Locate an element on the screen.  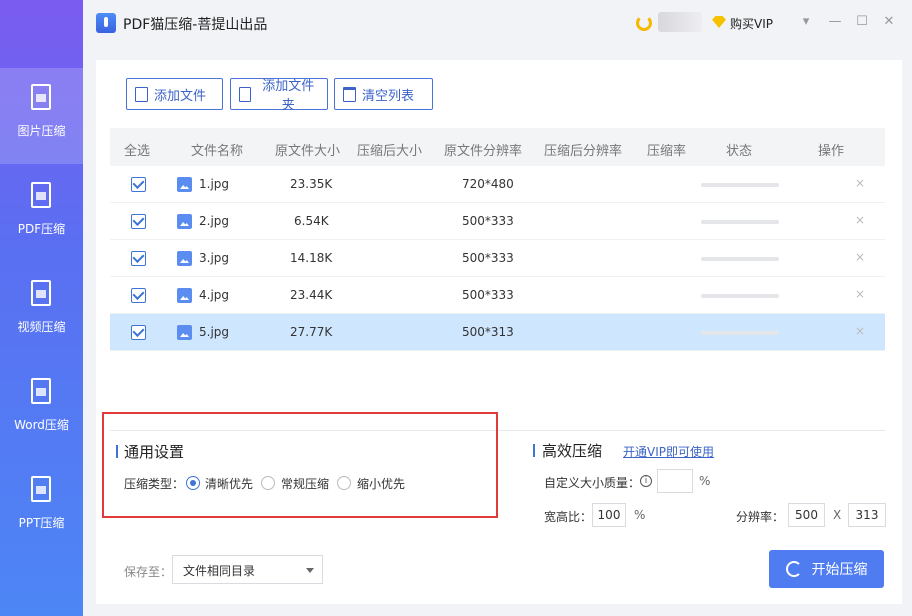
maximize-icon: ☐ is located at coordinates (862, 22).